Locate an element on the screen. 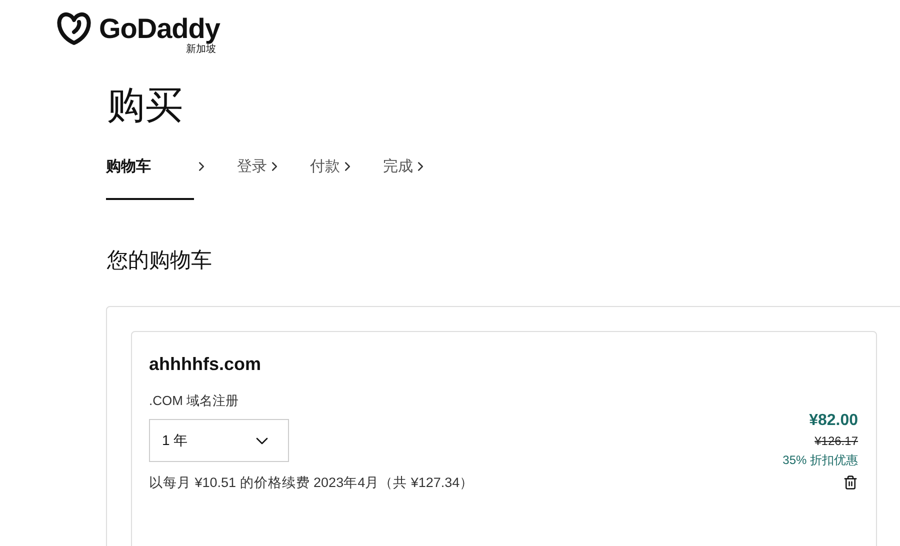 This screenshot has width=900, height=546. checkout-step-tab: 登录 is located at coordinates (252, 176).